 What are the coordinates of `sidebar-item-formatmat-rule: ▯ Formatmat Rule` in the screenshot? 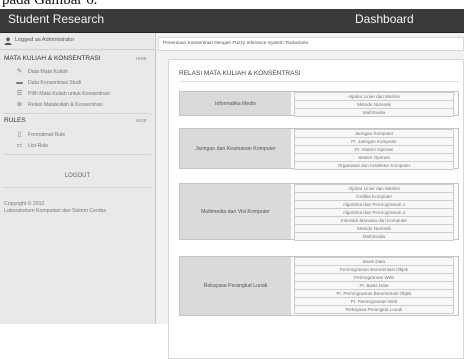 It's located at (40, 134).